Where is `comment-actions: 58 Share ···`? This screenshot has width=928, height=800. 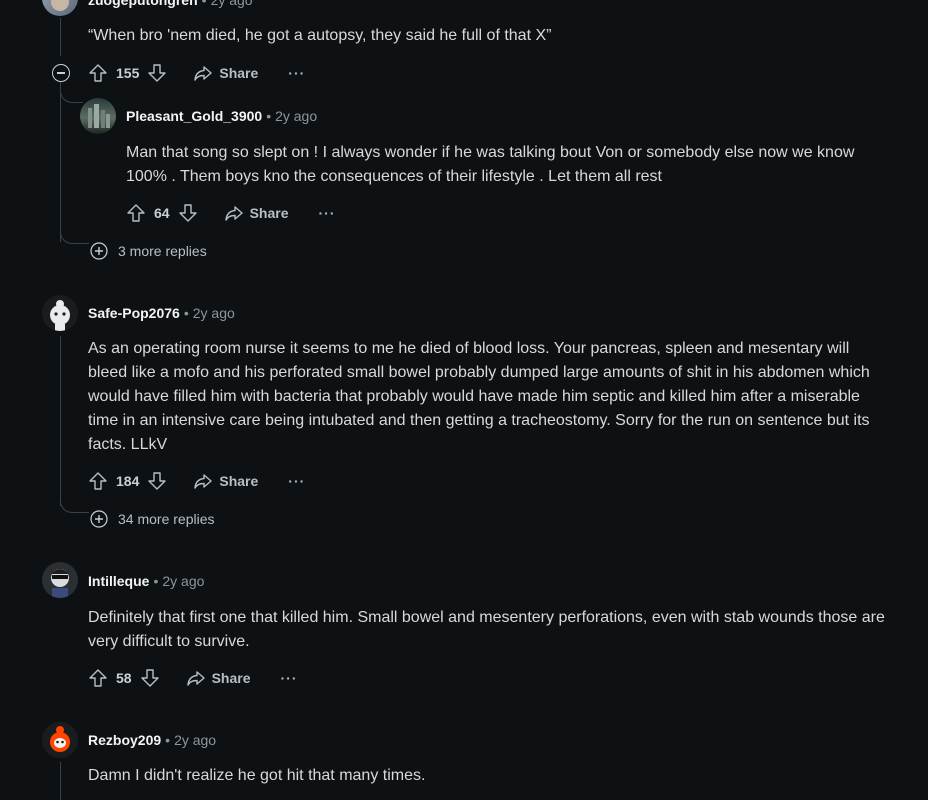 comment-actions: 58 Share ··· is located at coordinates (193, 678).